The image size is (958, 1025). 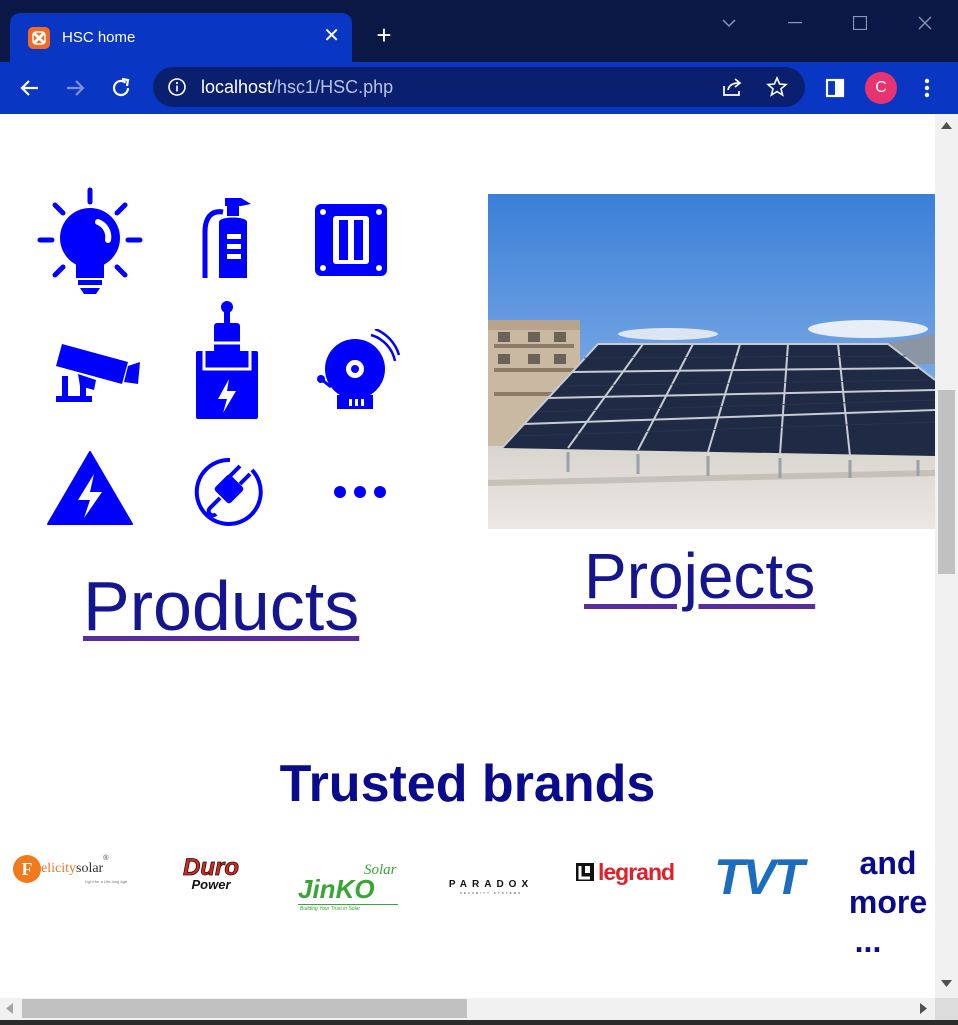 What do you see at coordinates (330, 909) in the screenshot?
I see `jinko-tagline: Building Your Trust in Solar` at bounding box center [330, 909].